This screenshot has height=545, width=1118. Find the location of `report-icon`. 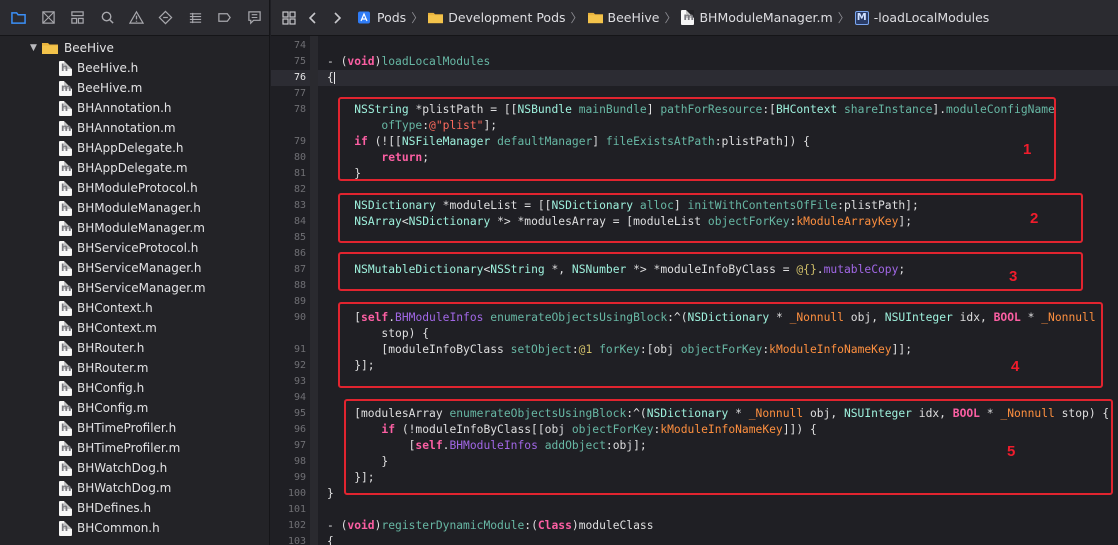

report-icon is located at coordinates (254, 18).